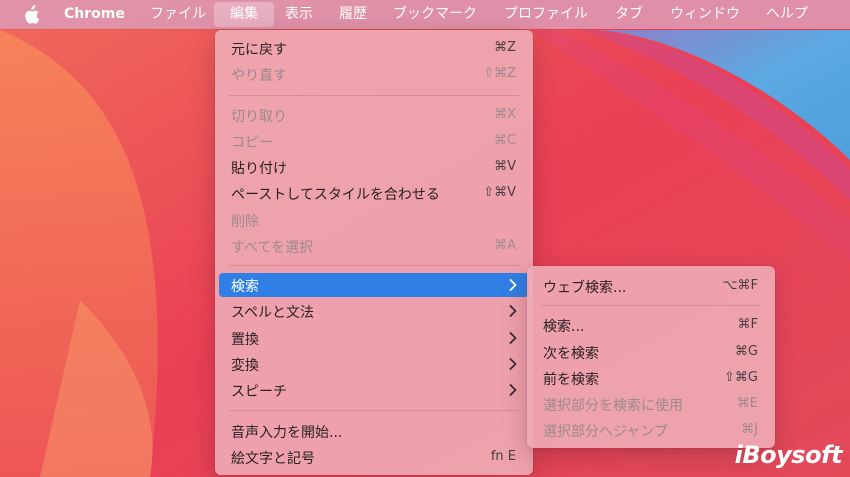 Image resolution: width=850 pixels, height=477 pixels. I want to click on menu-item-label: すべてを選択, so click(272, 248).